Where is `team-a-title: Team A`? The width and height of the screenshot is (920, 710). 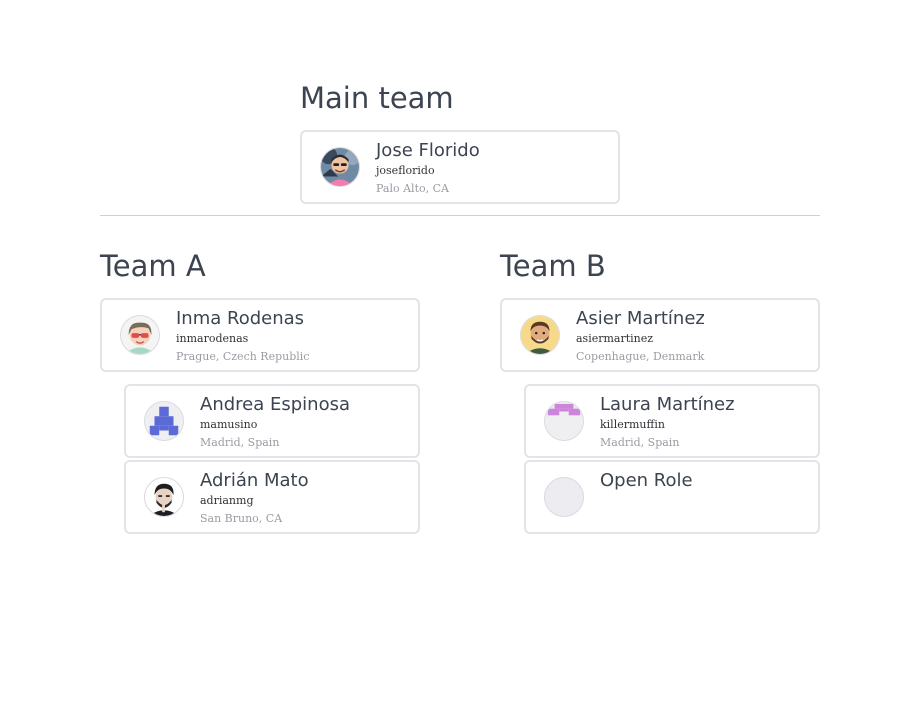 team-a-title: Team A is located at coordinates (153, 266).